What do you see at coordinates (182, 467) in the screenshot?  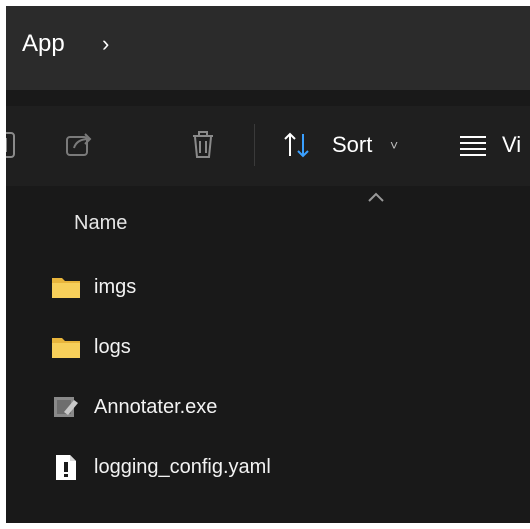 I see `file-name: logging_config.yaml` at bounding box center [182, 467].